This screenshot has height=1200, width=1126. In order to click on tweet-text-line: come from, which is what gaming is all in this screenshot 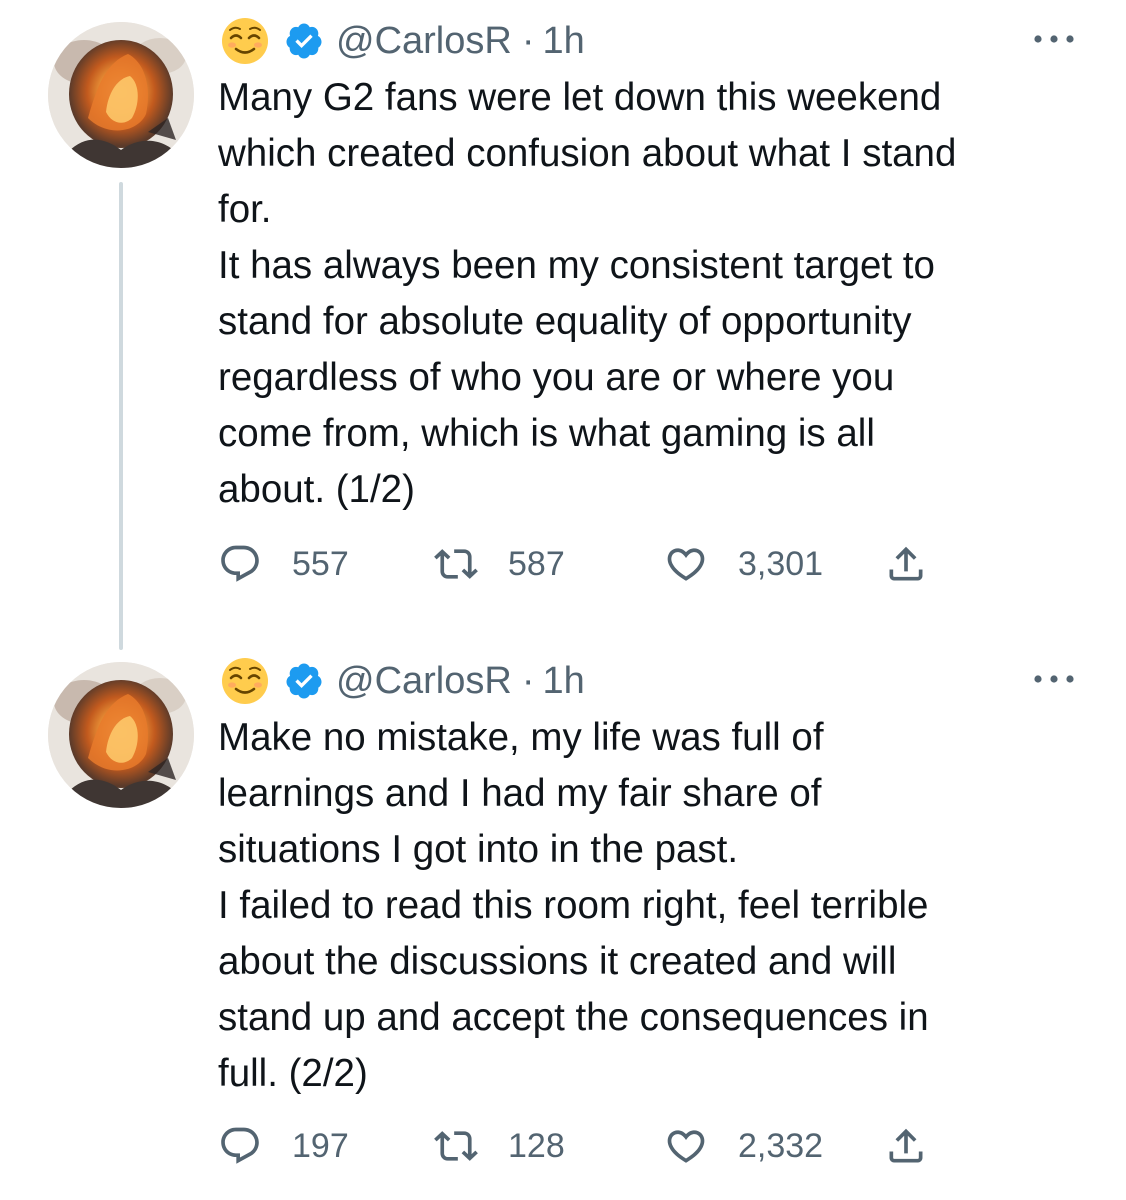, I will do `click(546, 433)`.